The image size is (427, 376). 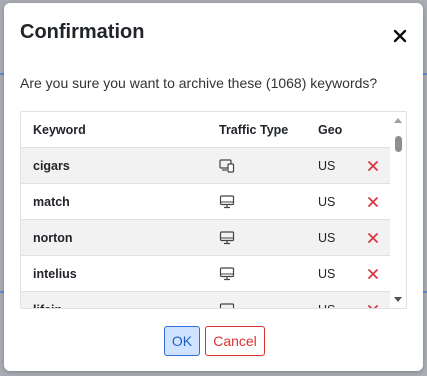 I want to click on column-header-traffic-type: Traffic Type, so click(x=254, y=130).